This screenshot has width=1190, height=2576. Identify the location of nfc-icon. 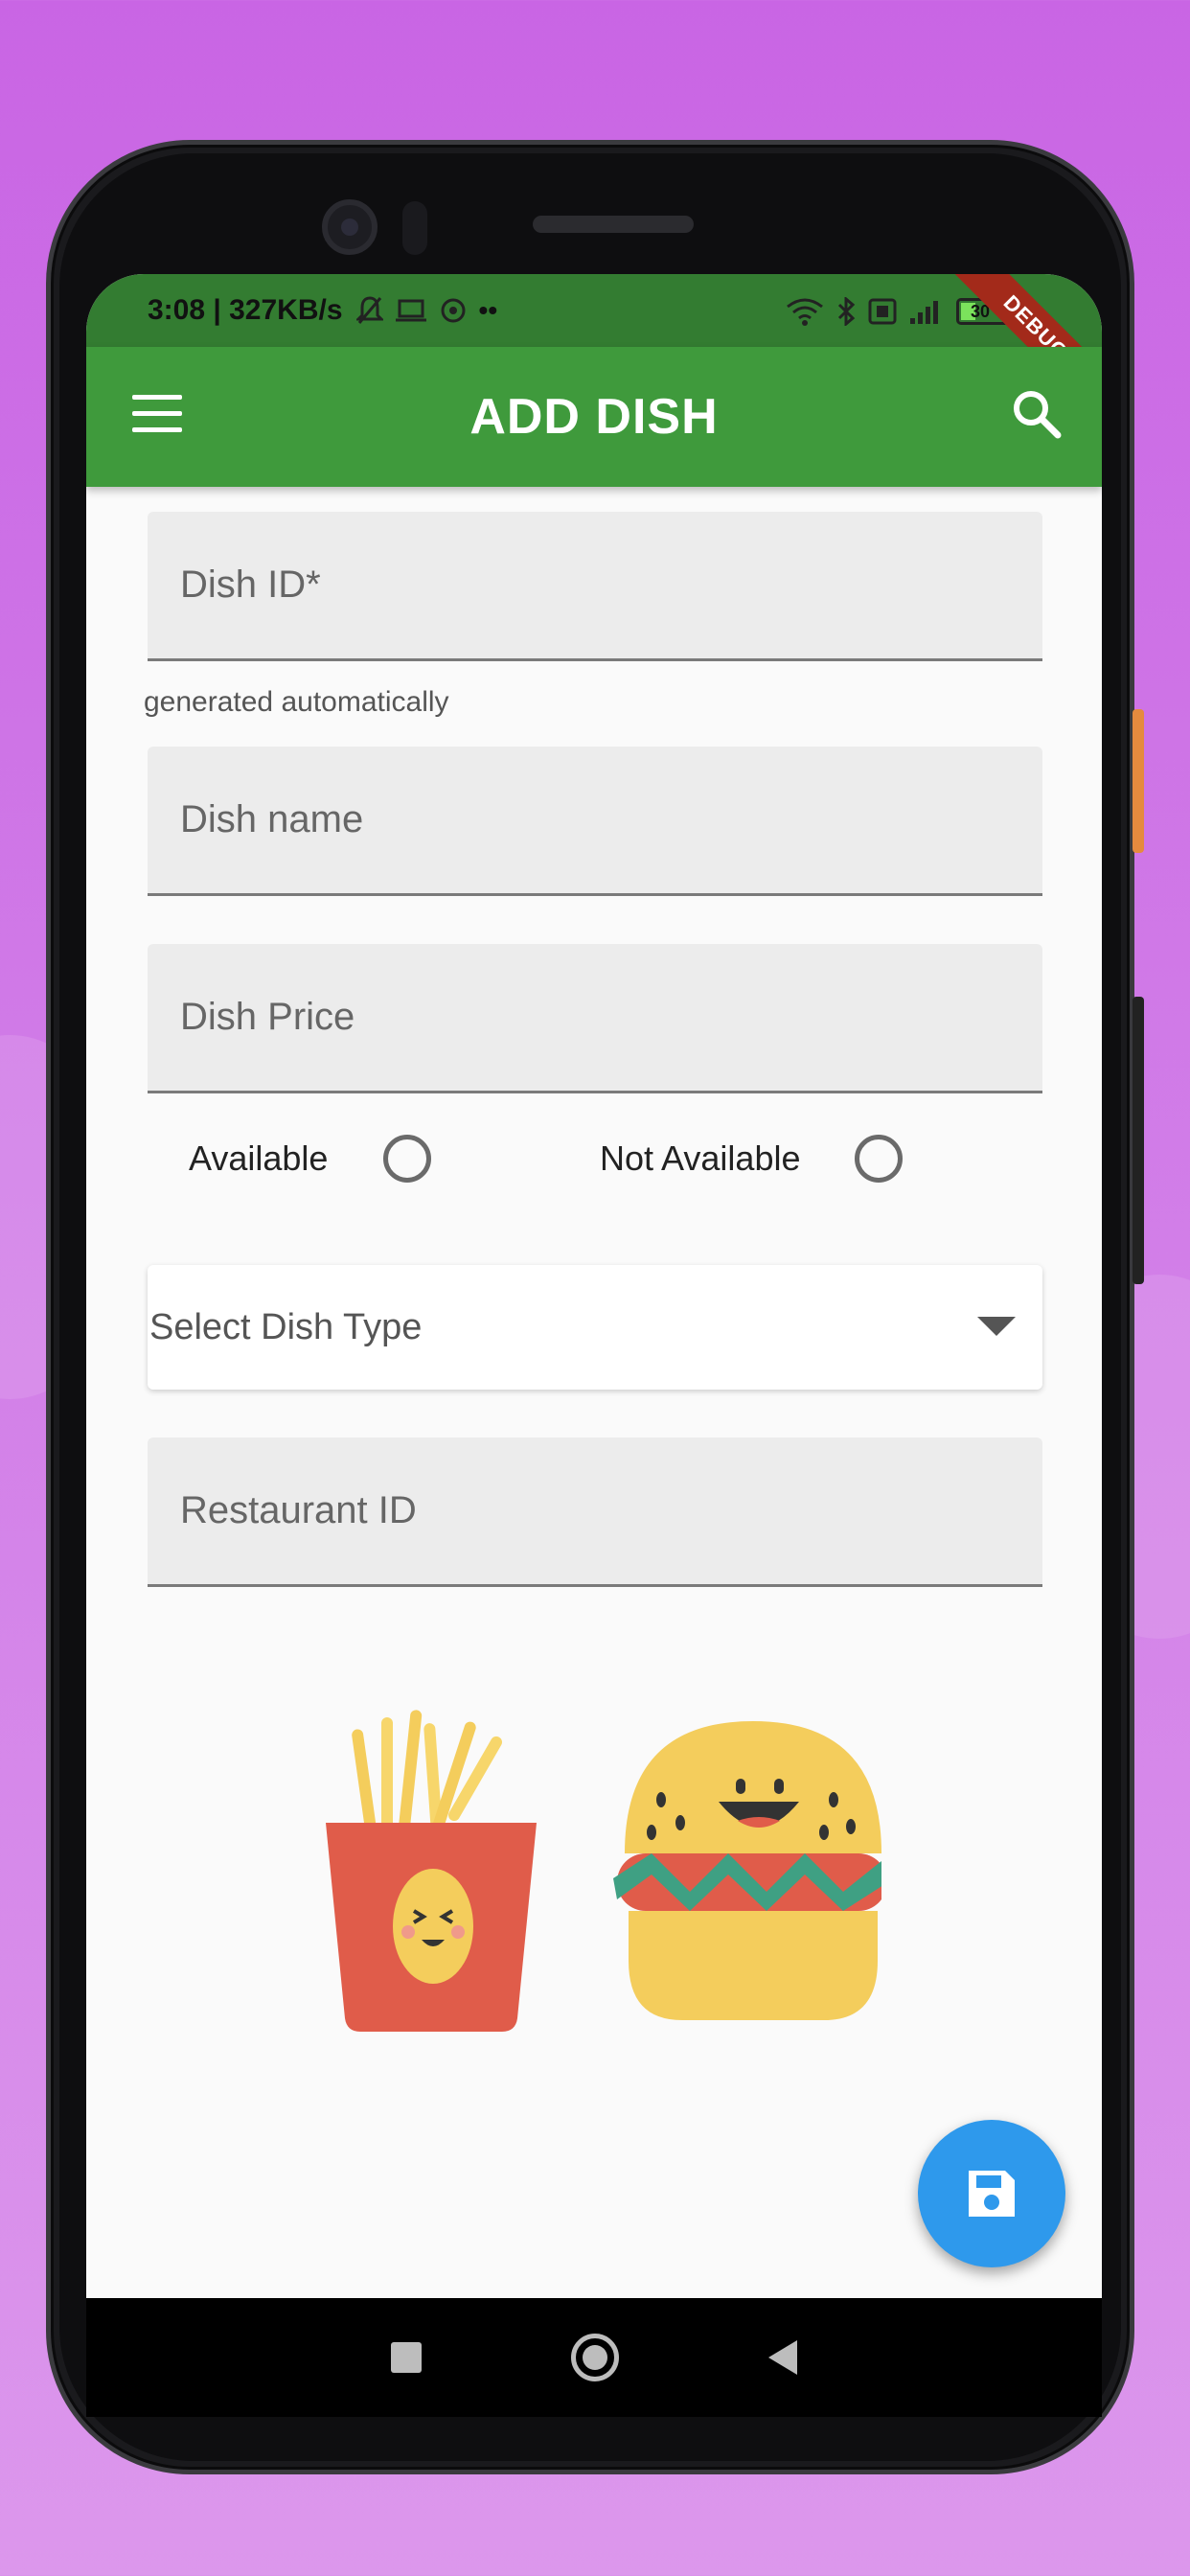
(883, 311).